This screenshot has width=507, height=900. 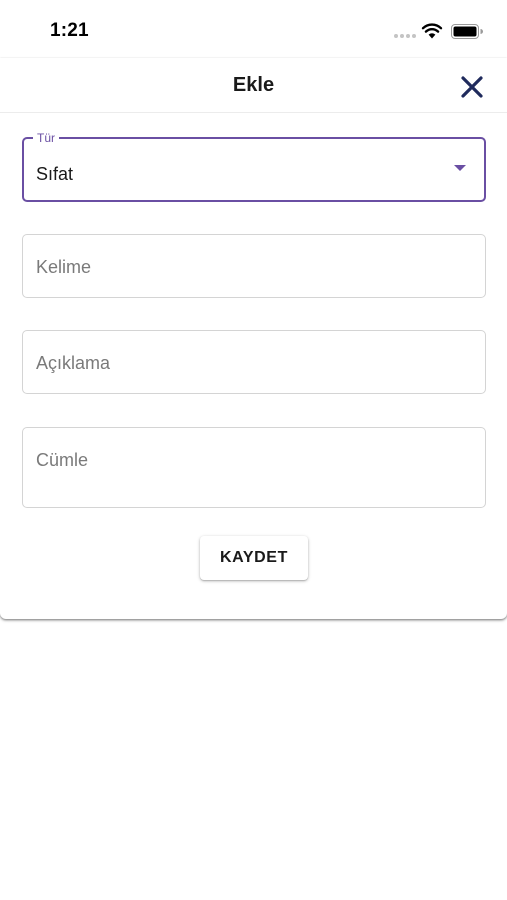 I want to click on type-select: Tür Sıfat, so click(x=254, y=166).